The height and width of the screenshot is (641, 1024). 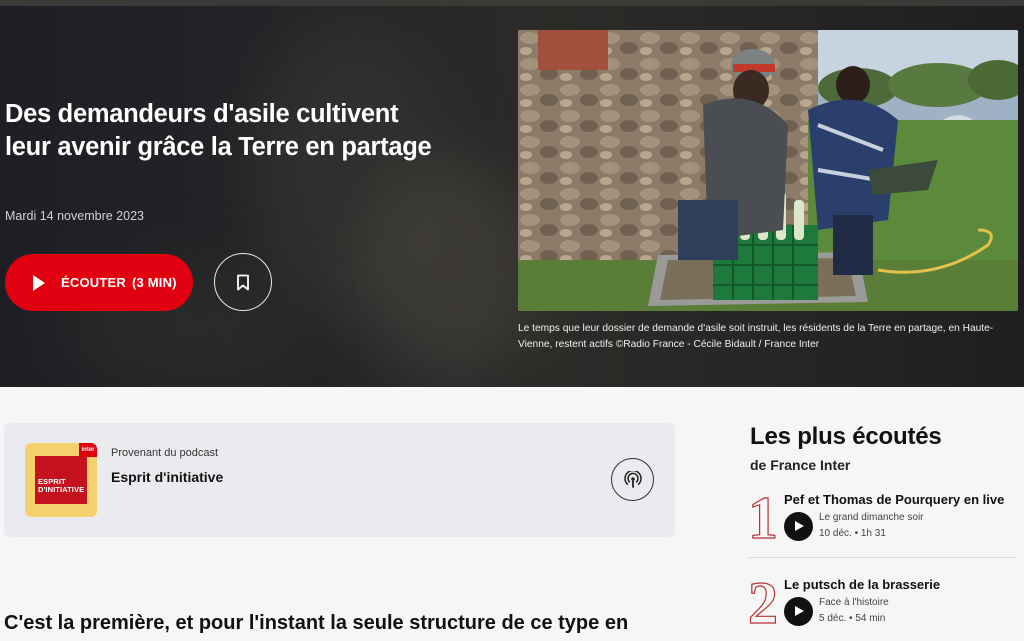 I want to click on list-divider, so click(x=882, y=557).